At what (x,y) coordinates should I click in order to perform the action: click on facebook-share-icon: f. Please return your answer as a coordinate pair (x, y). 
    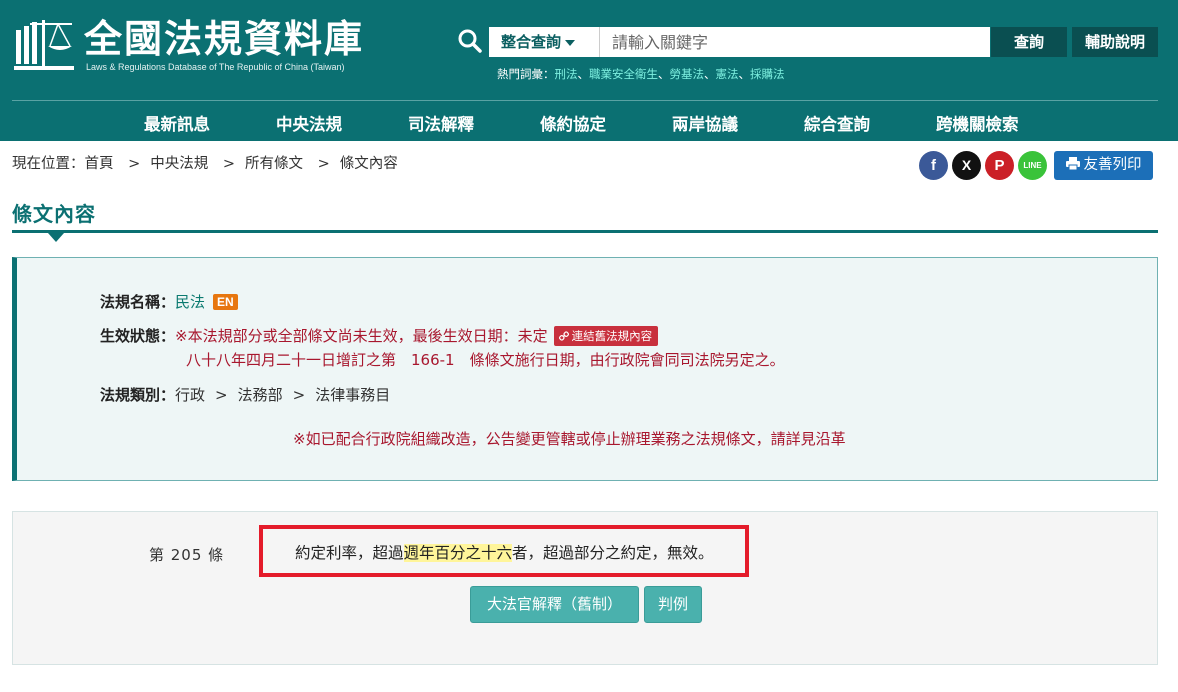
    Looking at the image, I should click on (933, 165).